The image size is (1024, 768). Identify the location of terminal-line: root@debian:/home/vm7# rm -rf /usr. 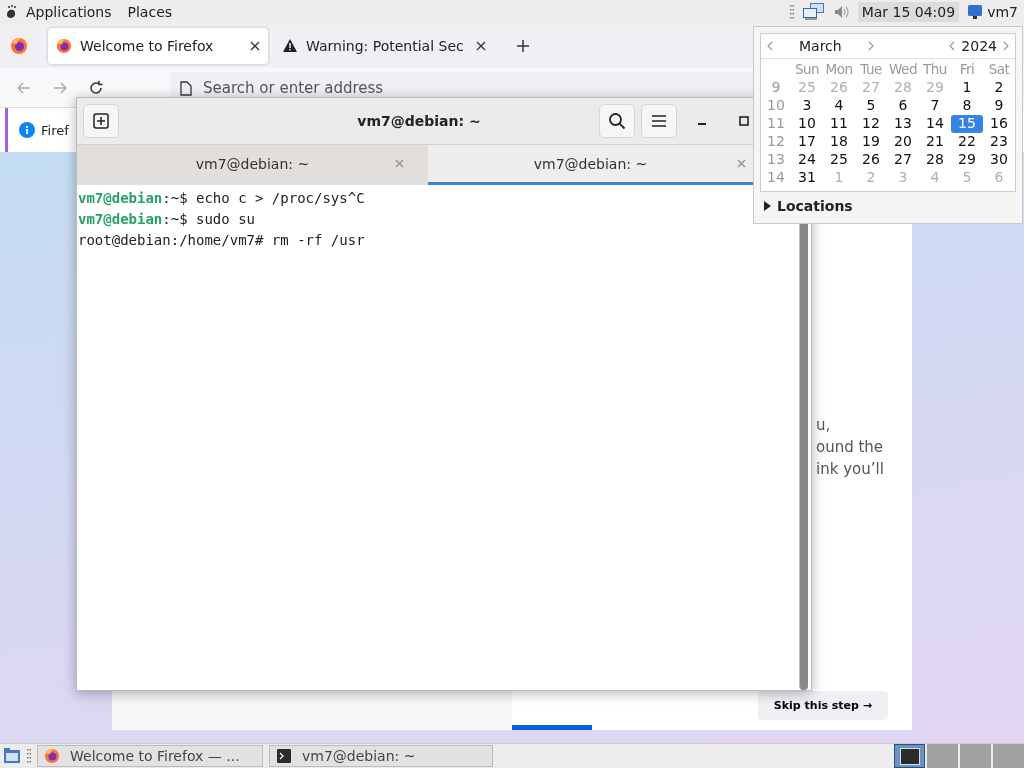
(222, 240).